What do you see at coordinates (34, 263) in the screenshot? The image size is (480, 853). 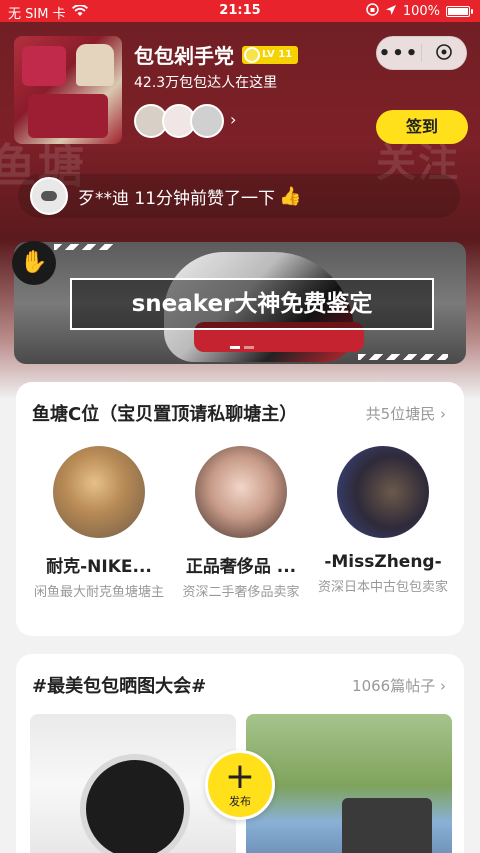 I see `hand-icon: ✋` at bounding box center [34, 263].